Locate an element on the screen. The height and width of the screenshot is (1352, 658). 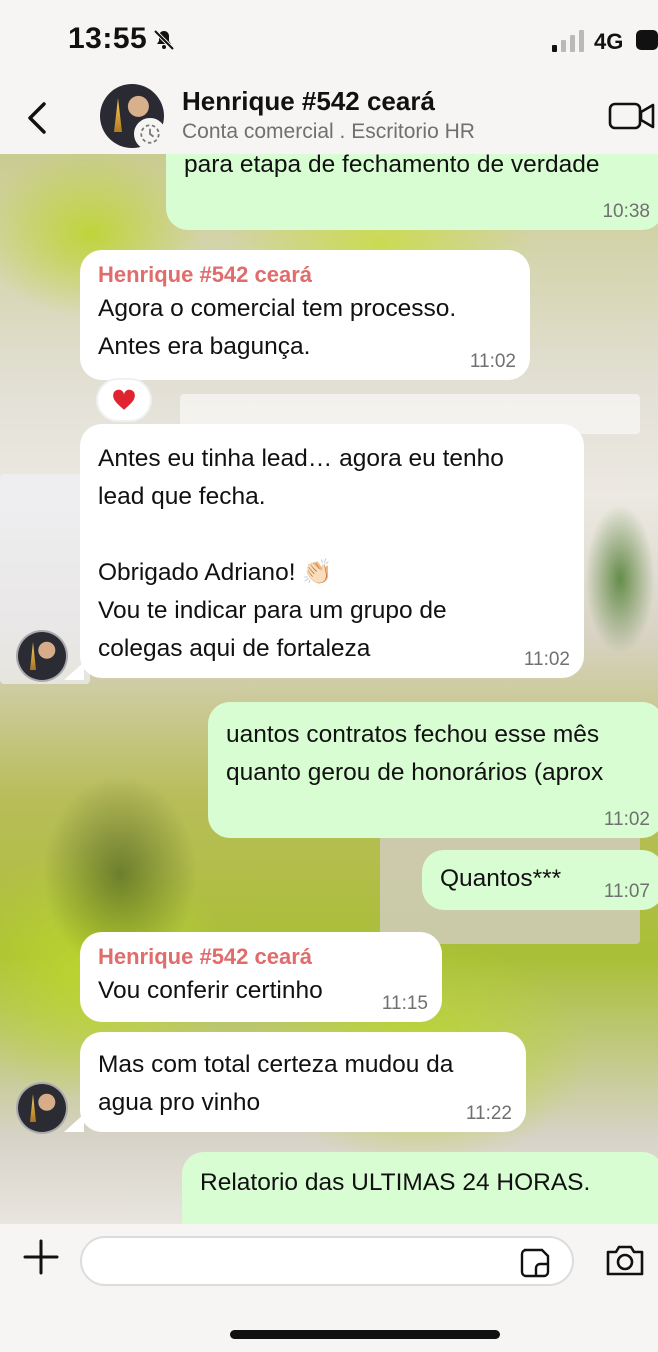
wallpaper-decor is located at coordinates (620, 579).